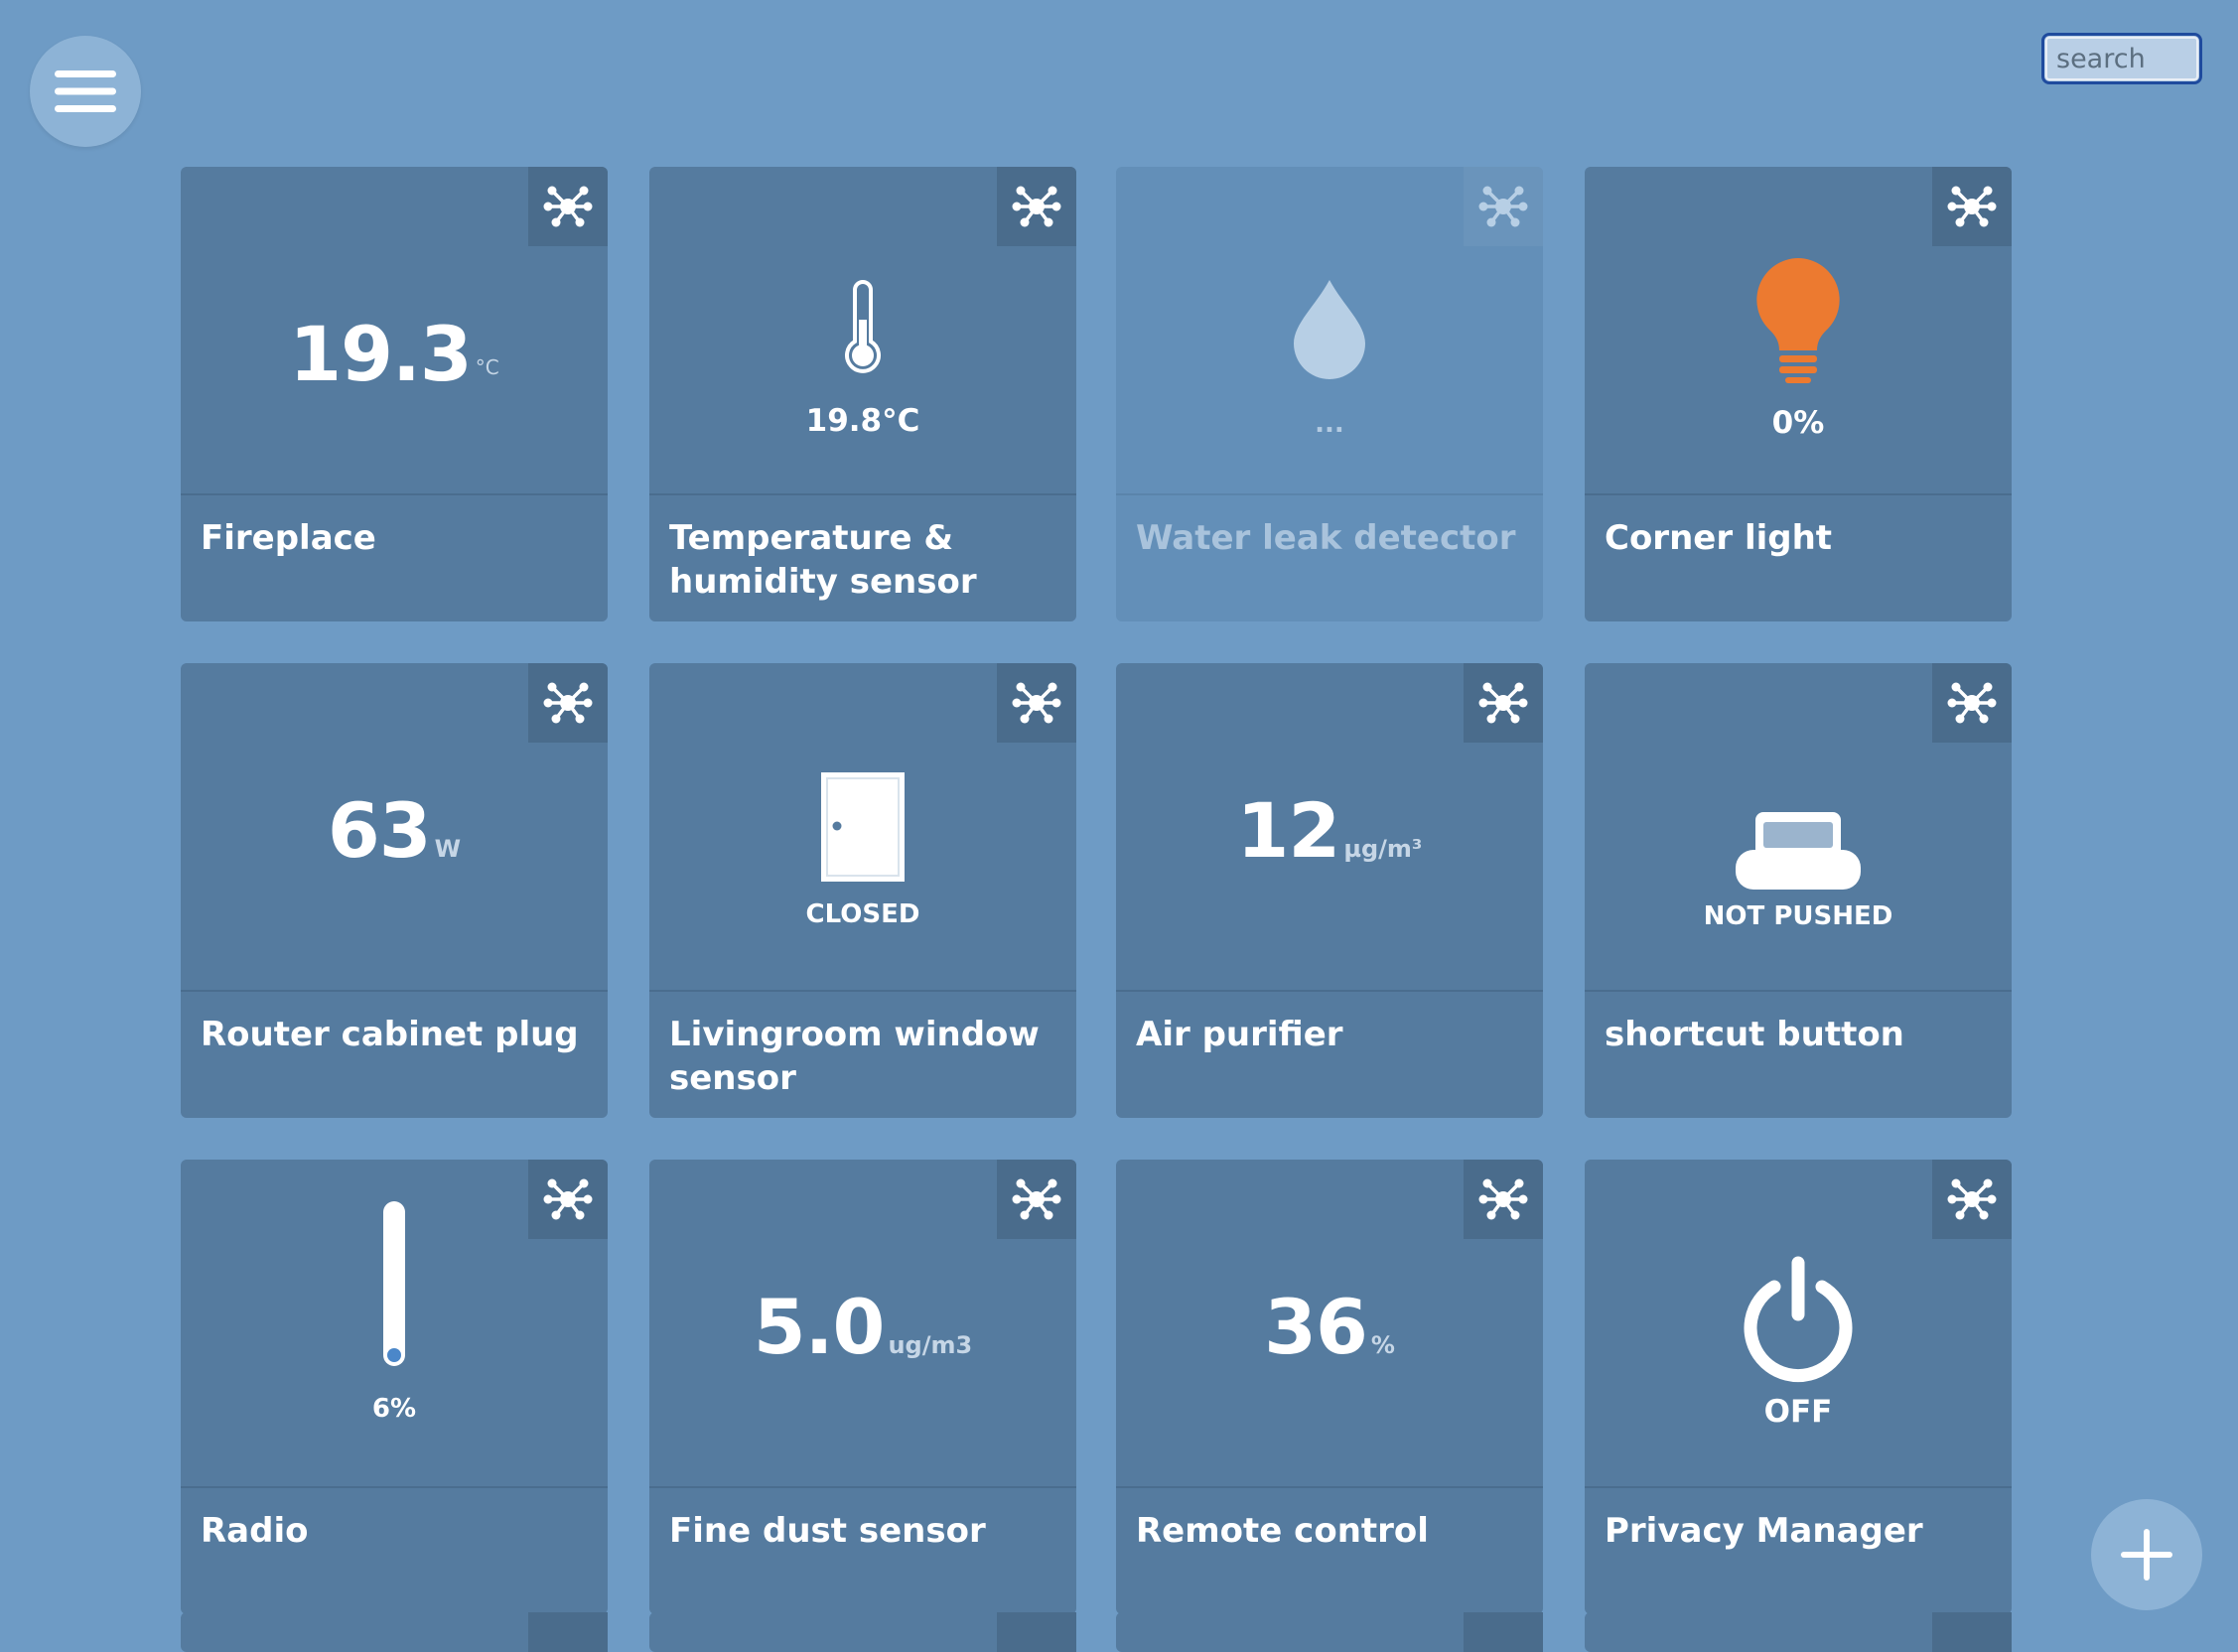  I want to click on value-unit: %, so click(1383, 1345).